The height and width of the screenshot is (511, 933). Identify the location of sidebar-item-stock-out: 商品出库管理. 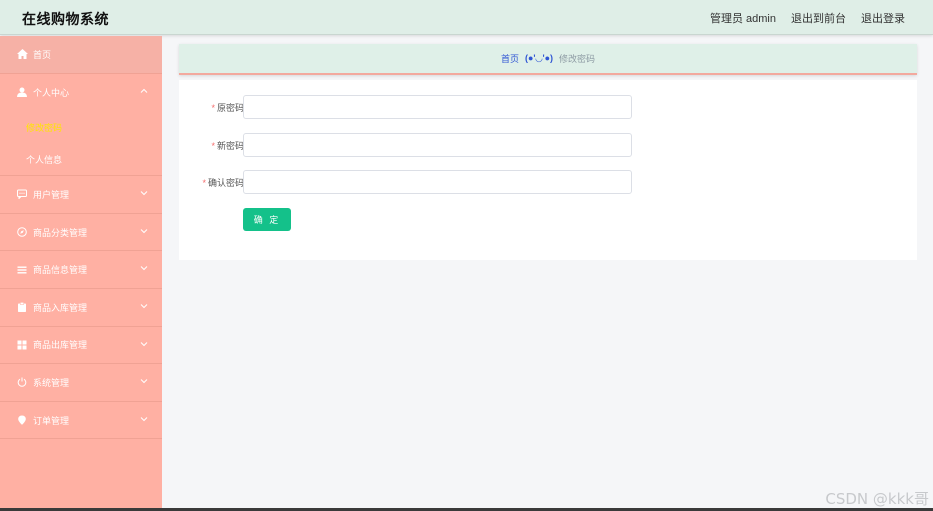
(81, 346).